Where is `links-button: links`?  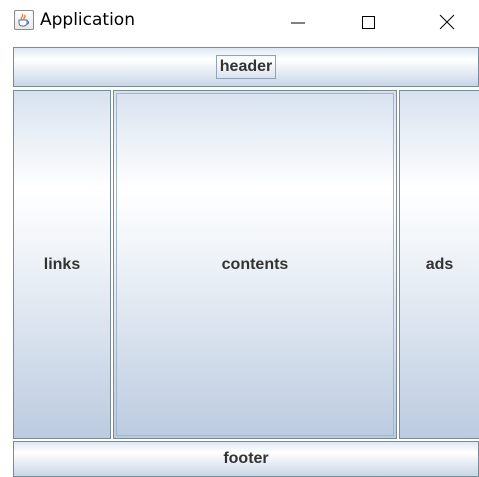
links-button: links is located at coordinates (62, 264).